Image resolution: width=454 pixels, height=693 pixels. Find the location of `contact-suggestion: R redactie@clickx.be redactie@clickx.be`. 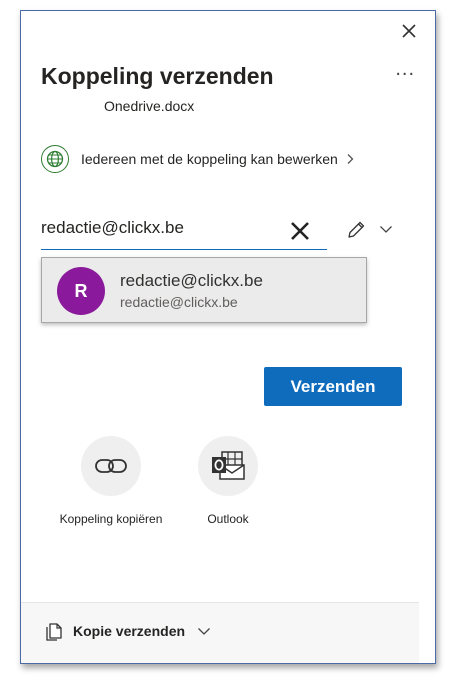

contact-suggestion: R redactie@clickx.be redactie@clickx.be is located at coordinates (204, 290).